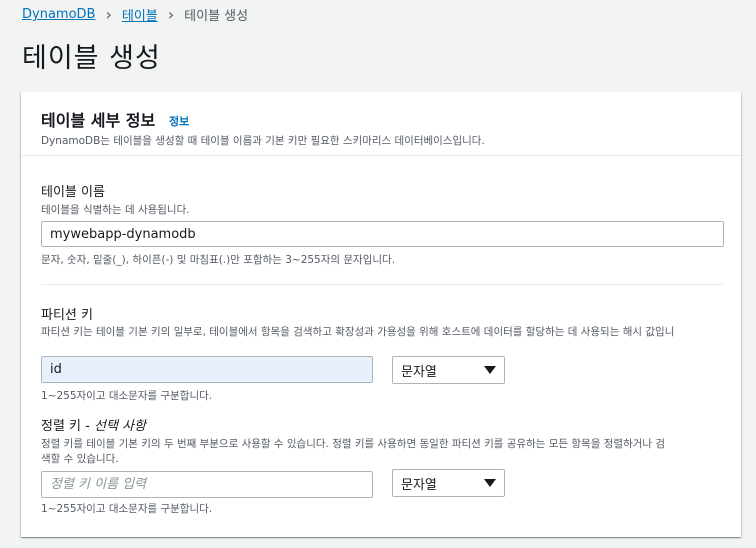 Image resolution: width=756 pixels, height=548 pixels. Describe the element at coordinates (448, 370) in the screenshot. I see `partition-key-type-select: 문자열` at that location.